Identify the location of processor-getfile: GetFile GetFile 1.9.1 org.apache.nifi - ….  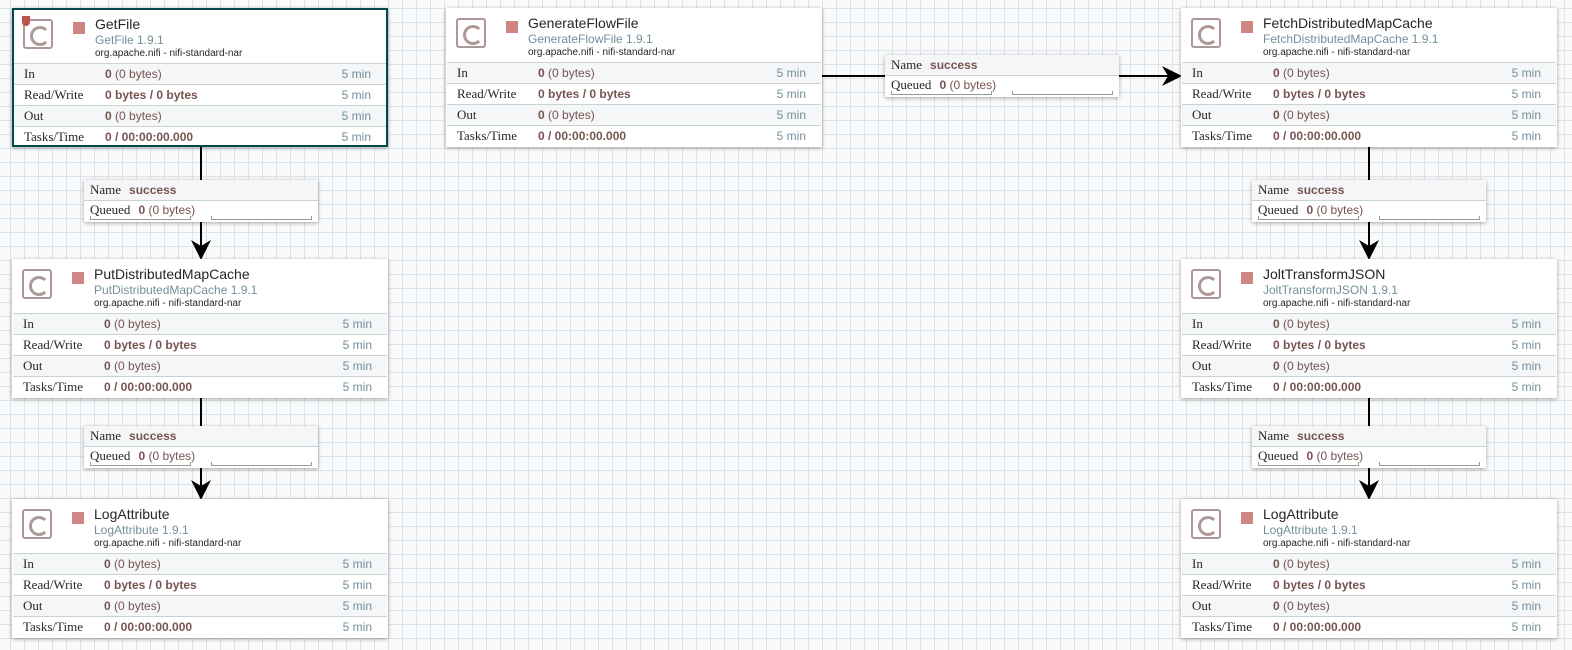
(200, 77).